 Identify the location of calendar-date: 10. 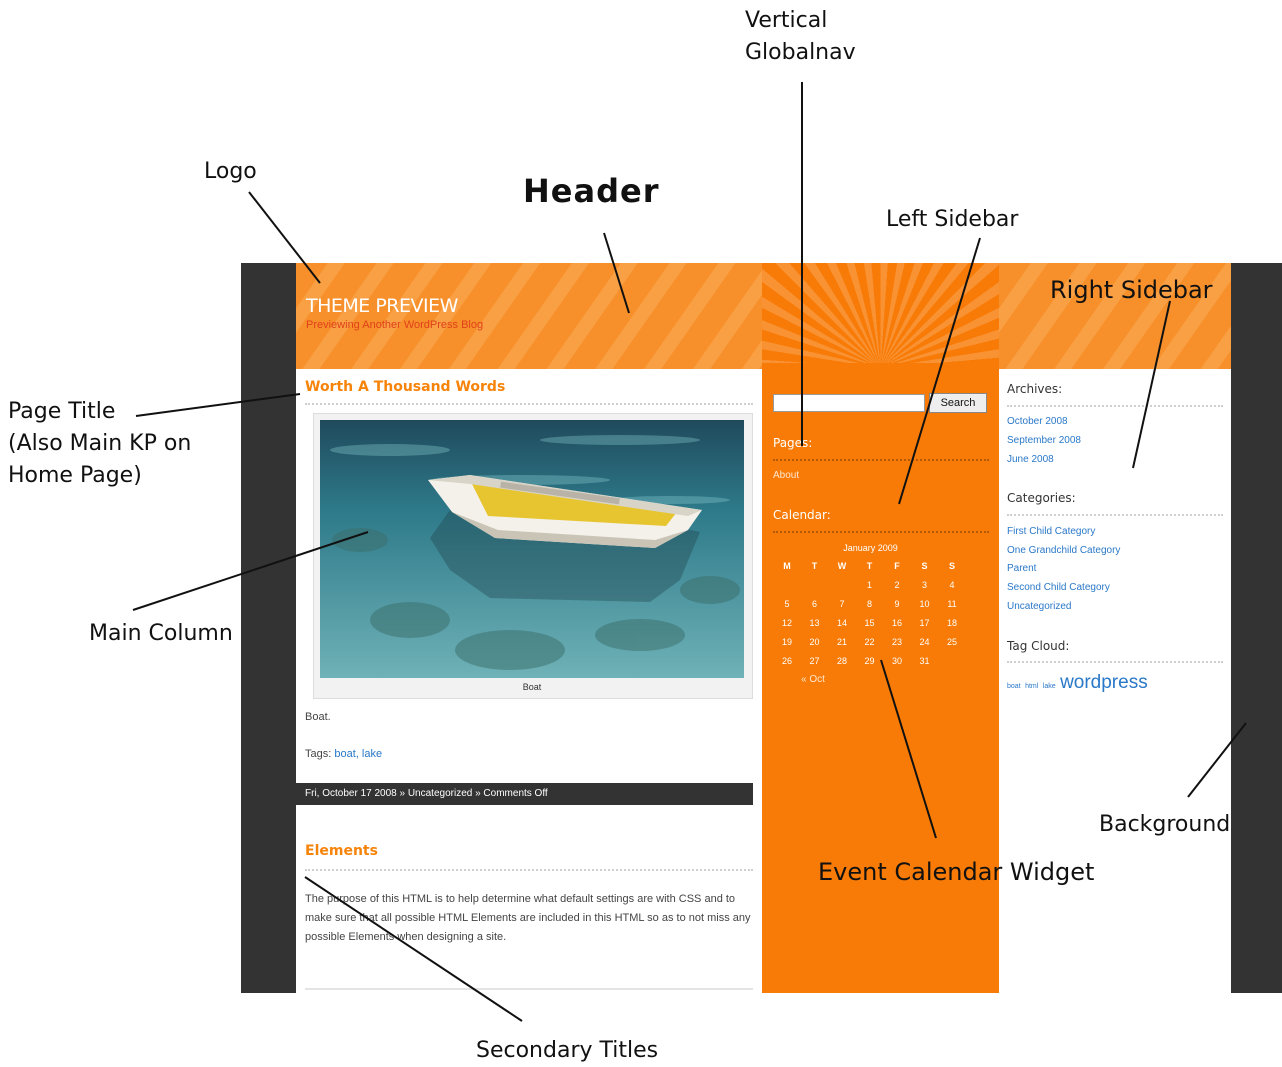
(925, 604).